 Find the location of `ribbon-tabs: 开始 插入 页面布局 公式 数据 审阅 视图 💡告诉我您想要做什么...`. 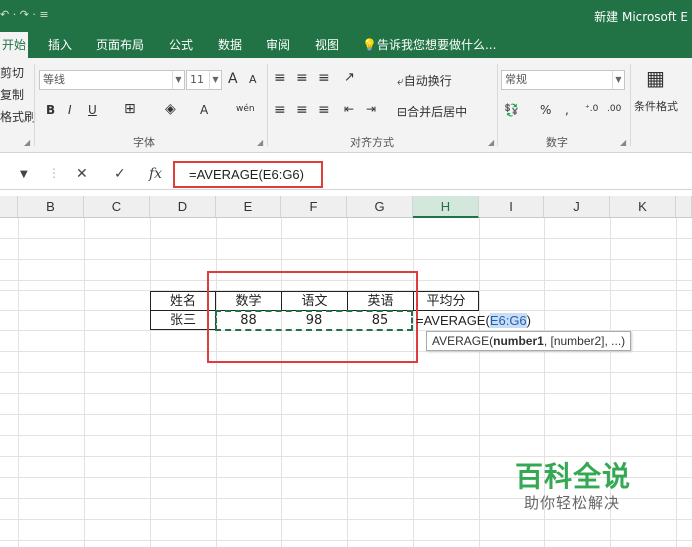

ribbon-tabs: 开始 插入 页面布局 公式 数据 审阅 视图 💡告诉我您想要做什么... is located at coordinates (346, 45).